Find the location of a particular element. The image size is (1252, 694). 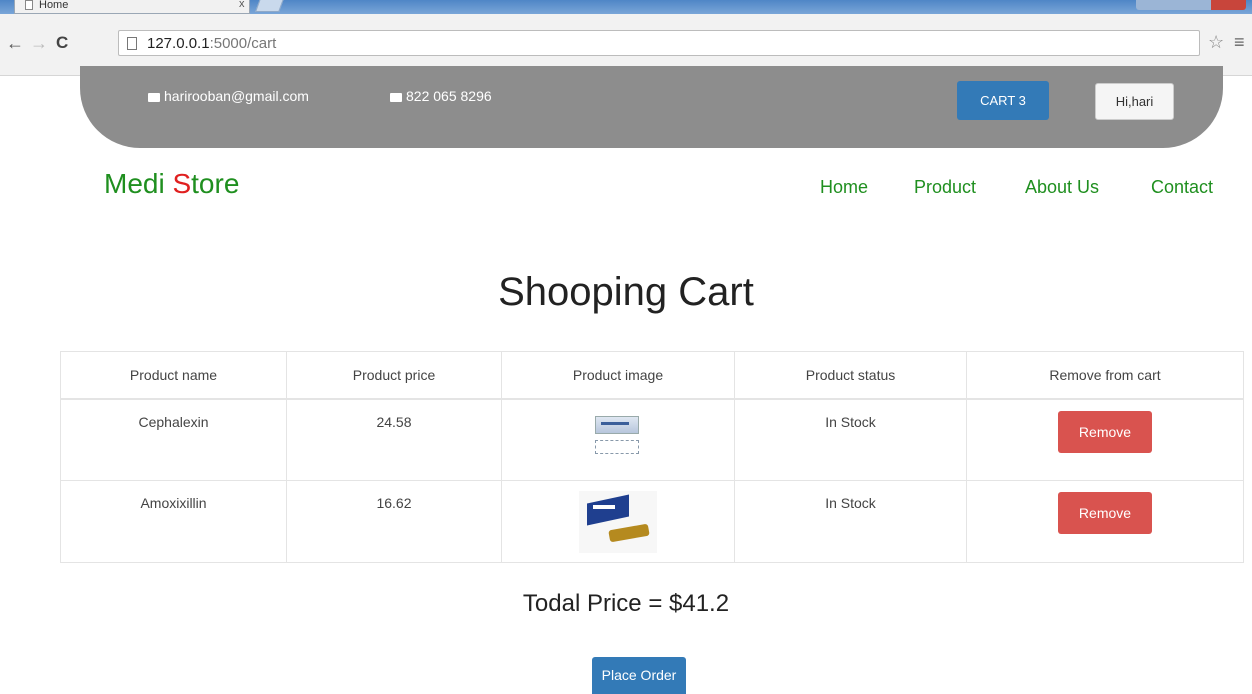

envelope-icon is located at coordinates (154, 97).